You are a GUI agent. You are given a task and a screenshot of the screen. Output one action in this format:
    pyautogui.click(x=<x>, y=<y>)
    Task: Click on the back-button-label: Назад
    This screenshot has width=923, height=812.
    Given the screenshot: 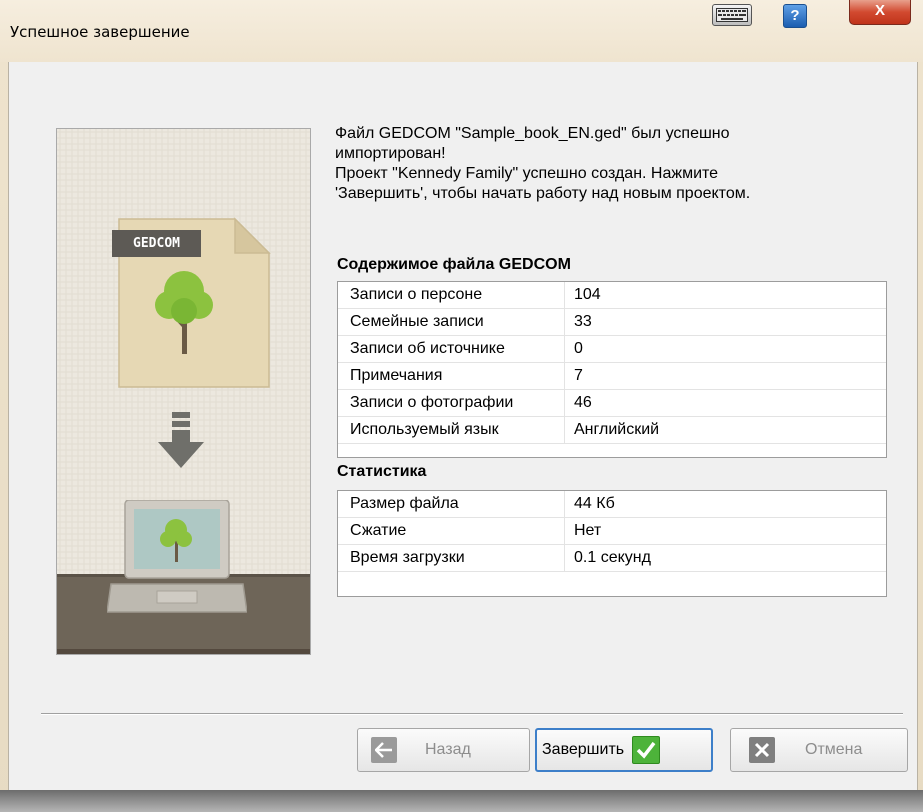 What is the action you would take?
    pyautogui.click(x=448, y=749)
    